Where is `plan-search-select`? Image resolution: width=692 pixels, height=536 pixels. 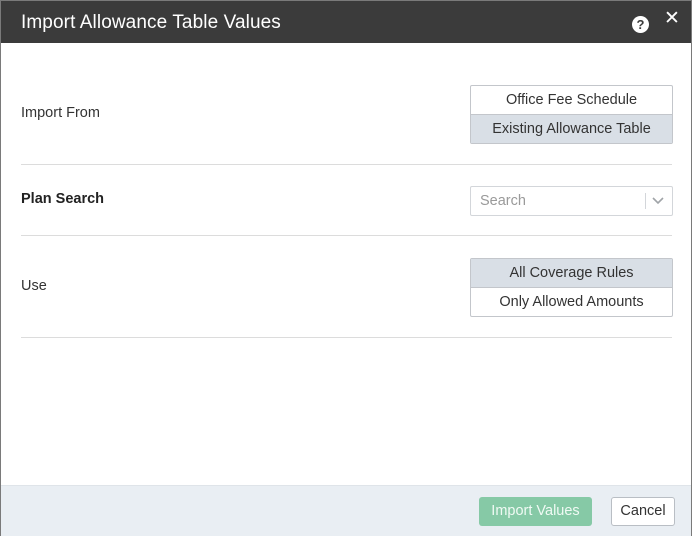 plan-search-select is located at coordinates (571, 201).